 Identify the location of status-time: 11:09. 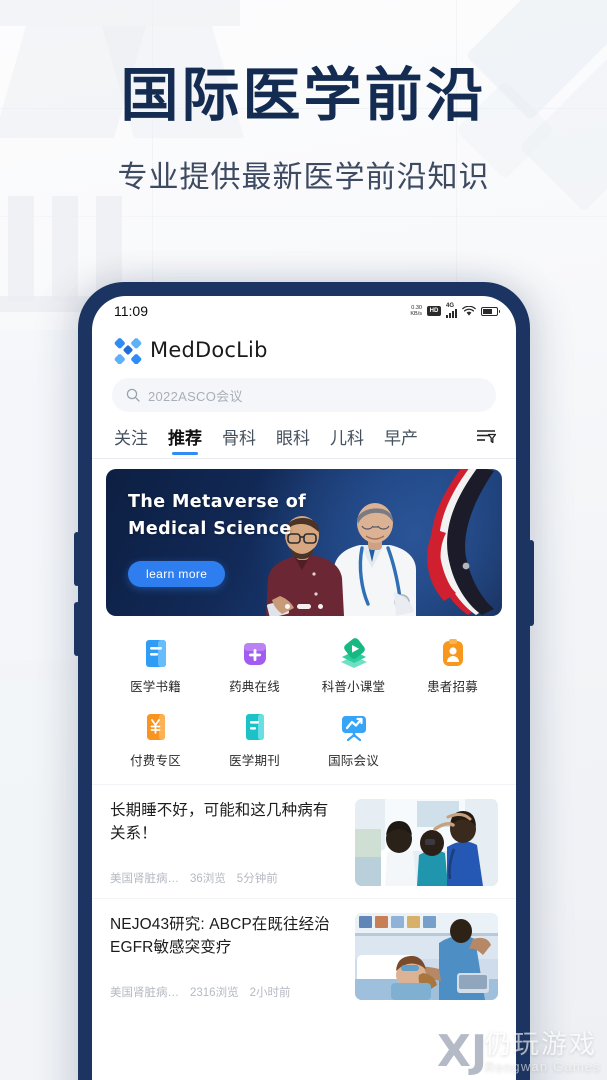
(131, 311).